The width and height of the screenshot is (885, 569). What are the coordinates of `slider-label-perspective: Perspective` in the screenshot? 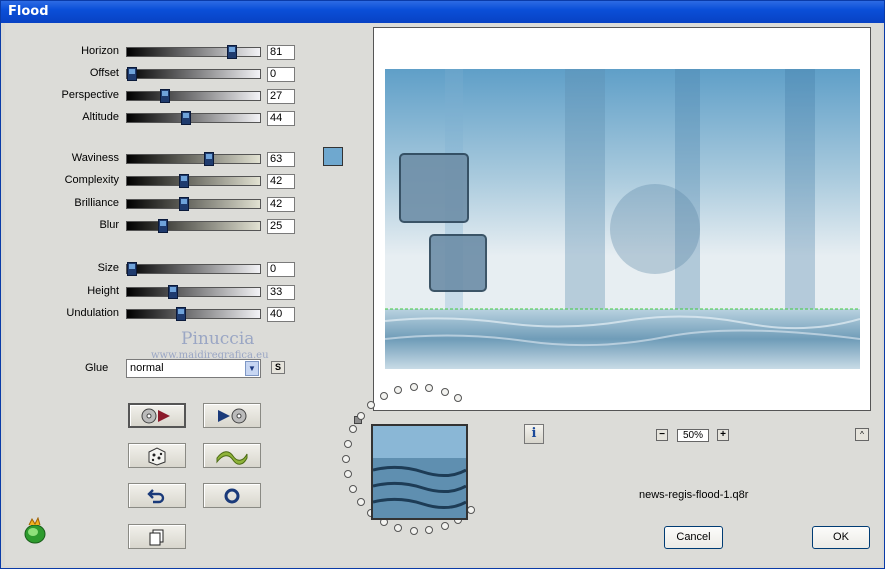 It's located at (90, 95).